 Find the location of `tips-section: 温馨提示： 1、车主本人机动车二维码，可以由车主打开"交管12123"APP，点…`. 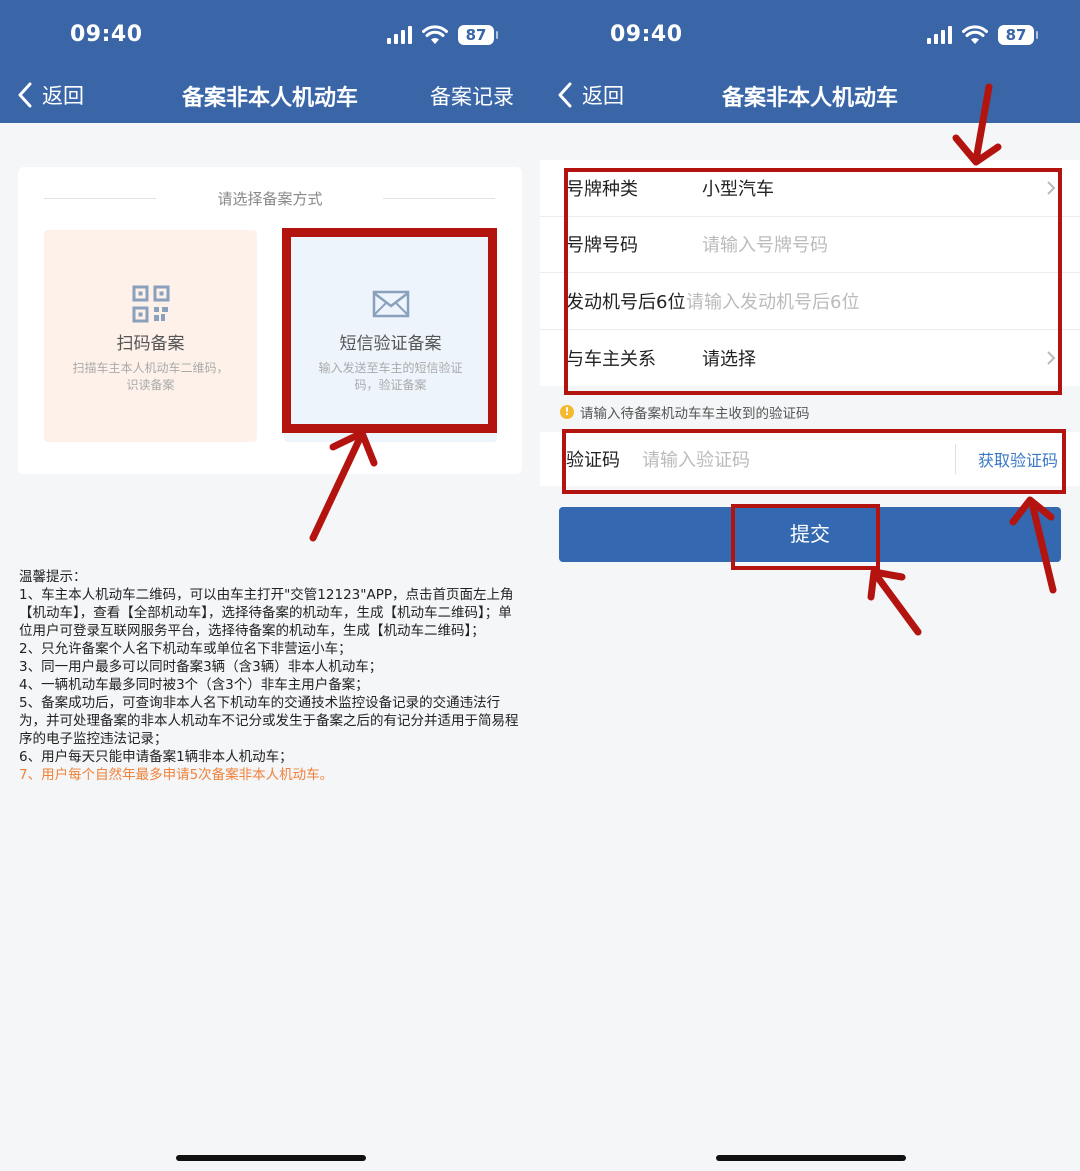

tips-section: 温馨提示： 1、车主本人机动车二维码，可以由车主打开"交管12123"APP，点… is located at coordinates (271, 676).